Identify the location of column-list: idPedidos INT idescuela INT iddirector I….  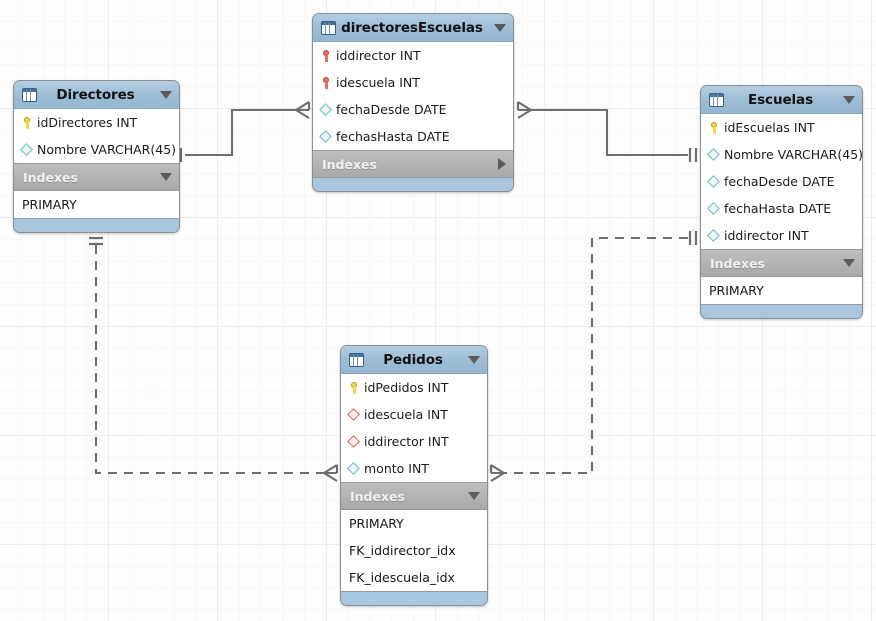
(414, 428).